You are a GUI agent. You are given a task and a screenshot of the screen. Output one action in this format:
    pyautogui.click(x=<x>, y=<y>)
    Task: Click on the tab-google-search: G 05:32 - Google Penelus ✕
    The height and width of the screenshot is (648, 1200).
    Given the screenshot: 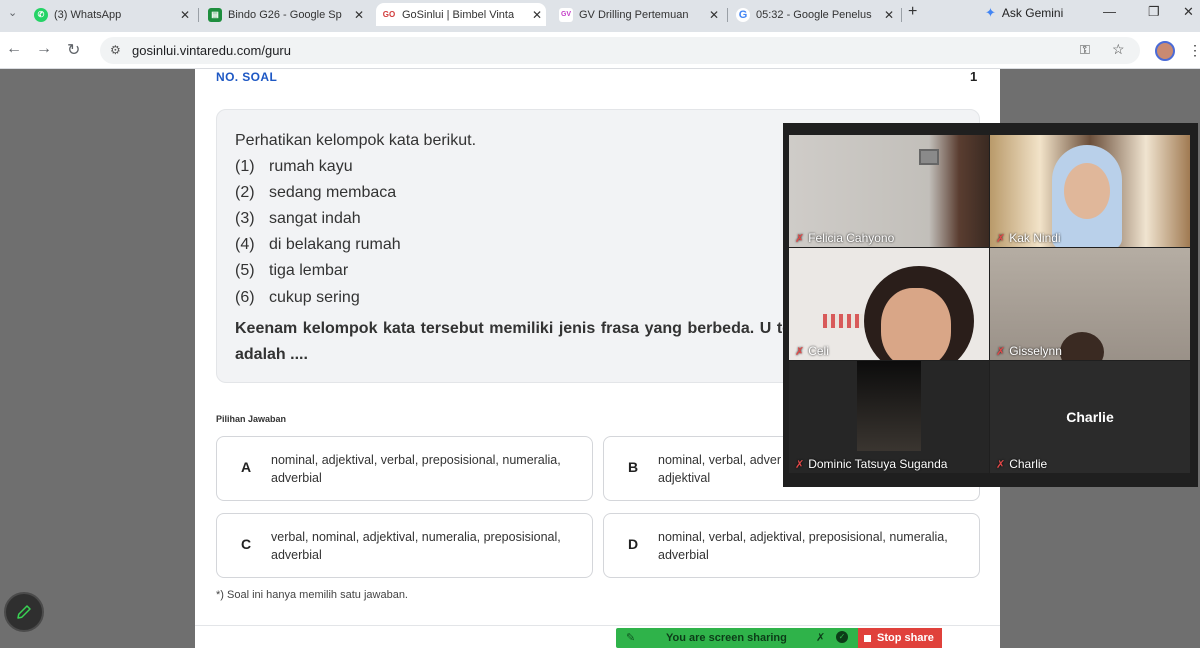 What is the action you would take?
    pyautogui.click(x=814, y=14)
    